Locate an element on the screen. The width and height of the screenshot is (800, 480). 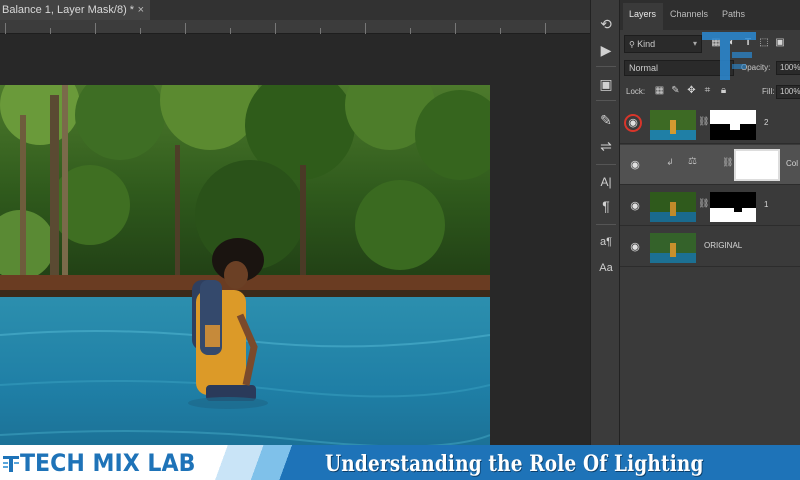
paragraph-styles-icon: Aa is located at coordinates (606, 268).